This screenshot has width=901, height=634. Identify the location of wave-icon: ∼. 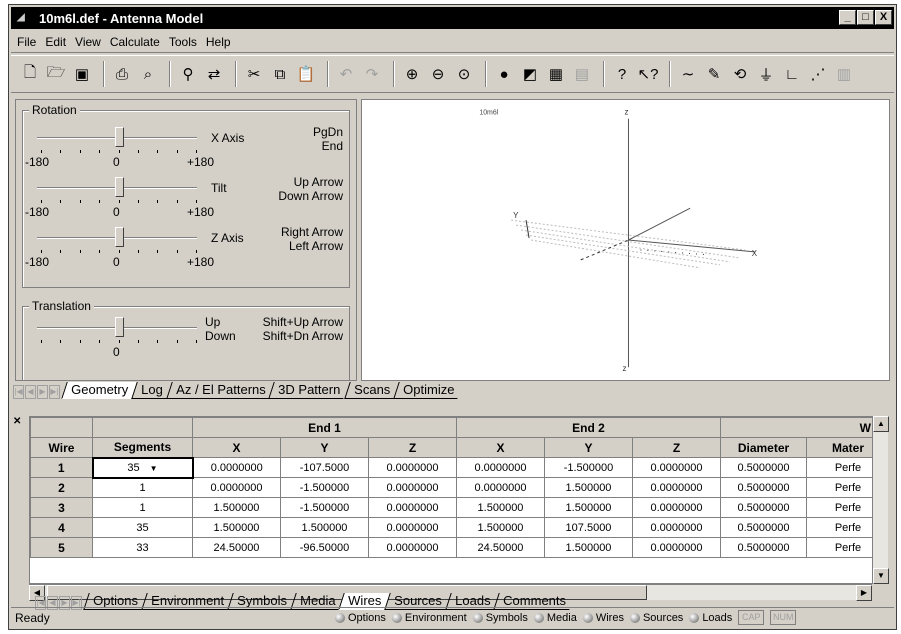
(688, 74).